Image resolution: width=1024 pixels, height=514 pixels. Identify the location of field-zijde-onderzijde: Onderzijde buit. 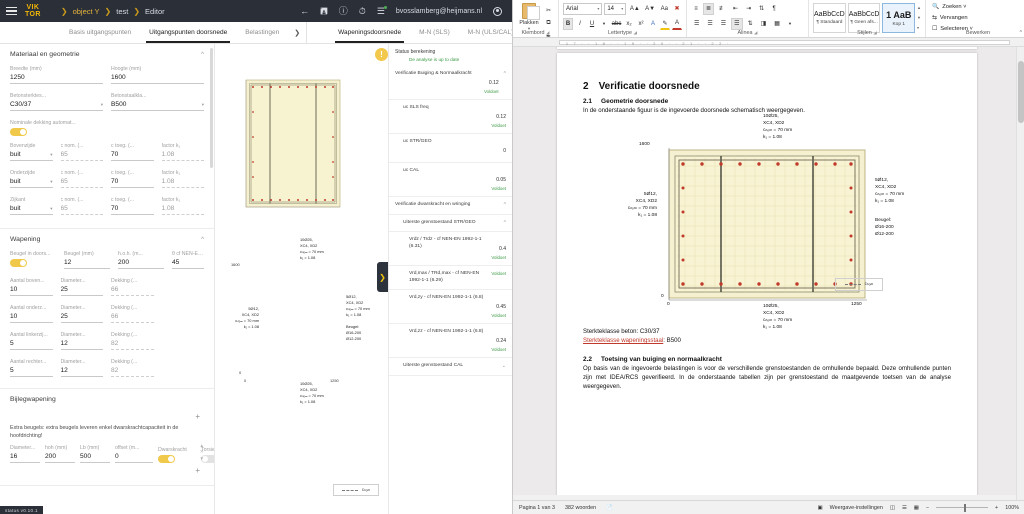
(31, 179).